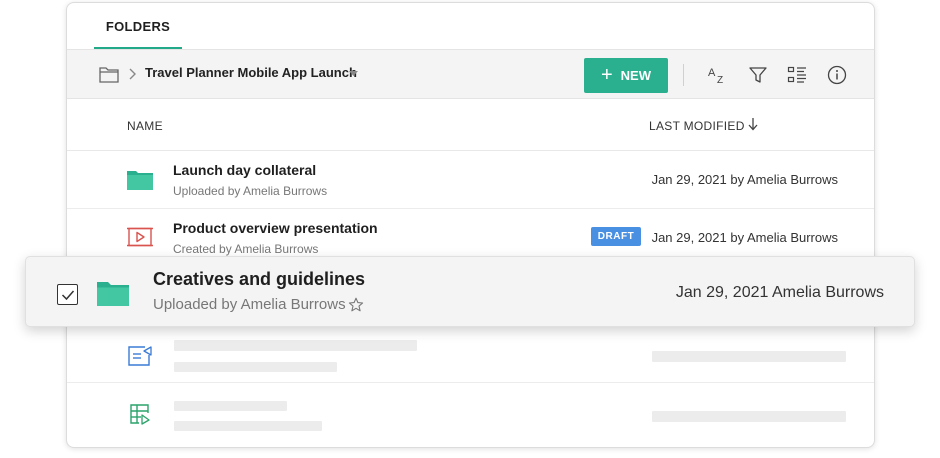 Image resolution: width=940 pixels, height=458 pixels. I want to click on column-last-modified: LAST MODIFIED, so click(697, 126).